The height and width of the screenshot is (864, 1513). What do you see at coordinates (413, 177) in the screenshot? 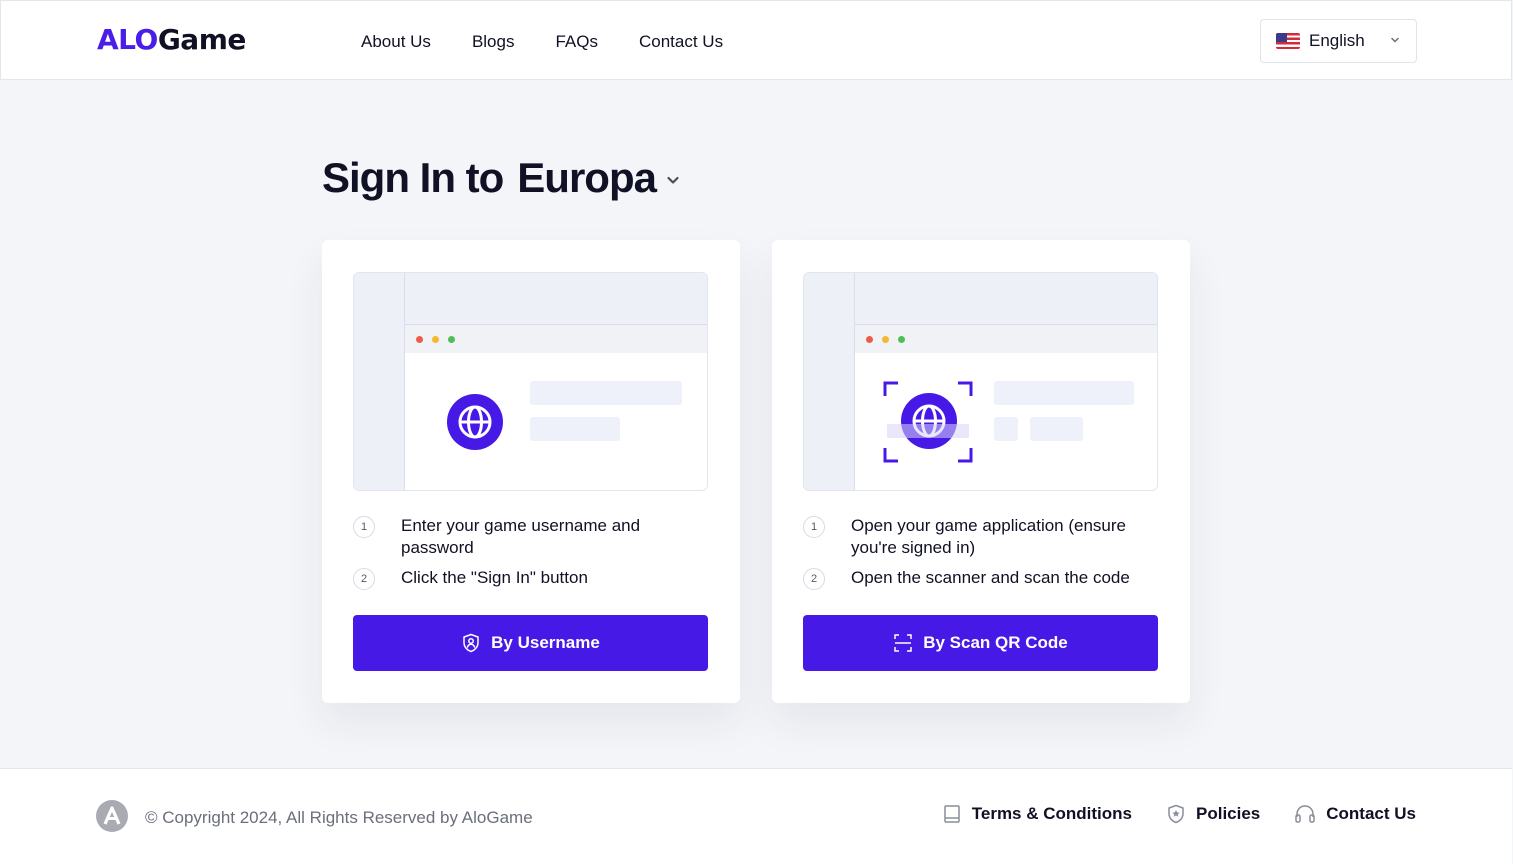
I see `title-prefix: Sign In to` at bounding box center [413, 177].